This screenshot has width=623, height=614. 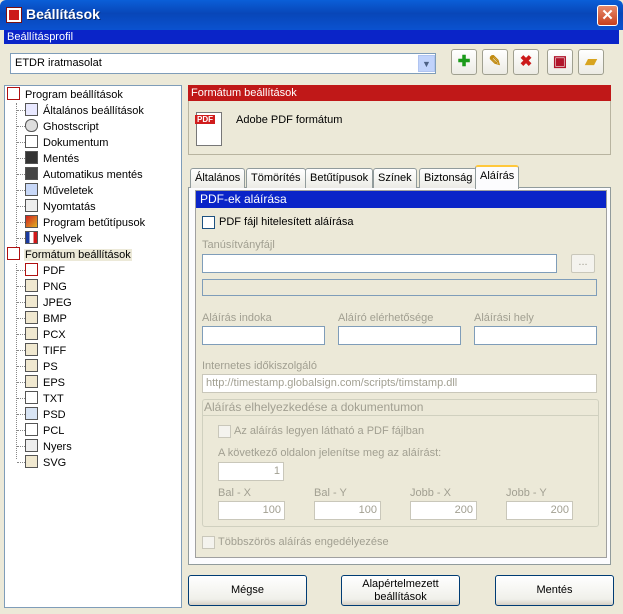 I want to click on format-info-box, so click(x=399, y=128).